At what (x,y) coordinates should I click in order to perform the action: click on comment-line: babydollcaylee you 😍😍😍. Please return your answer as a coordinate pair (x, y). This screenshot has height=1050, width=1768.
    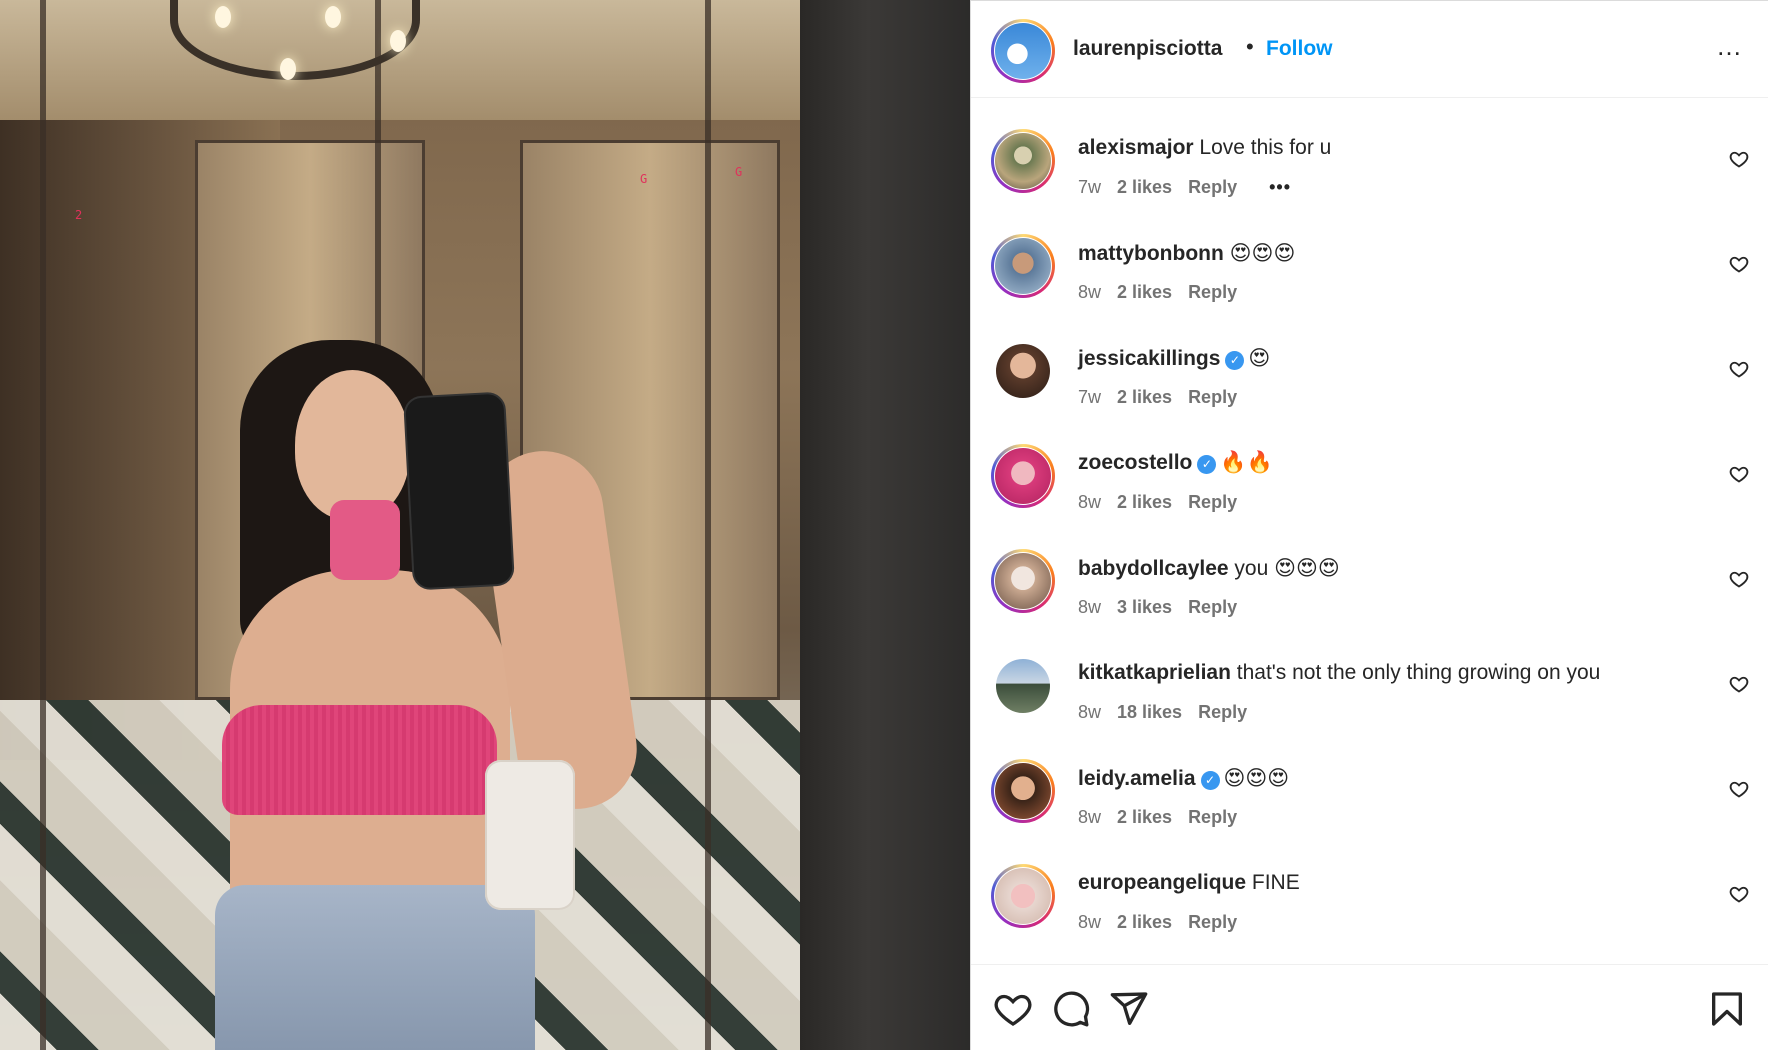
    Looking at the image, I should click on (1209, 568).